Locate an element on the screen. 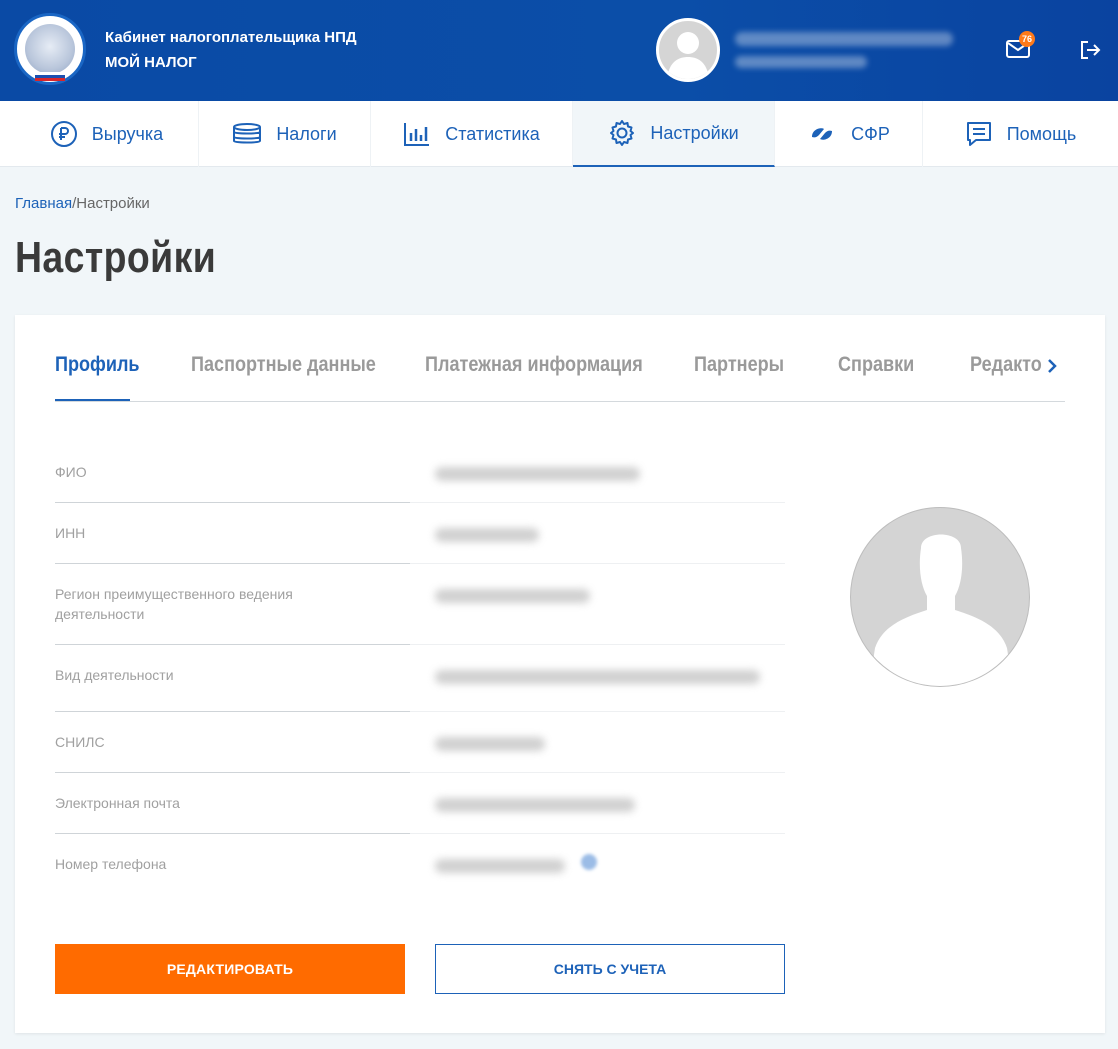  field-value-fio-redacted is located at coordinates (537, 474).